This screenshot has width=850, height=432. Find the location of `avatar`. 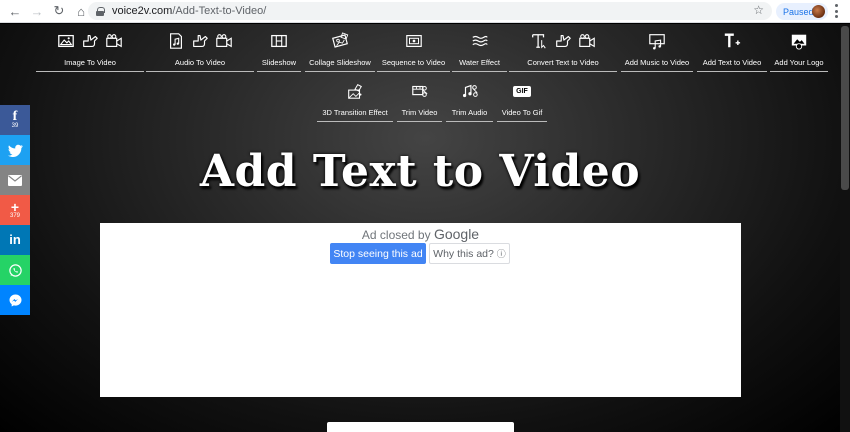

avatar is located at coordinates (818, 11).